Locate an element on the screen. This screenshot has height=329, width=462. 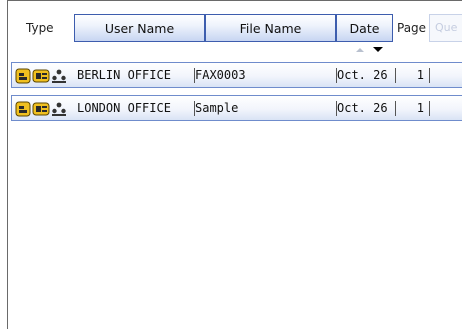
date-label: Date is located at coordinates (364, 28).